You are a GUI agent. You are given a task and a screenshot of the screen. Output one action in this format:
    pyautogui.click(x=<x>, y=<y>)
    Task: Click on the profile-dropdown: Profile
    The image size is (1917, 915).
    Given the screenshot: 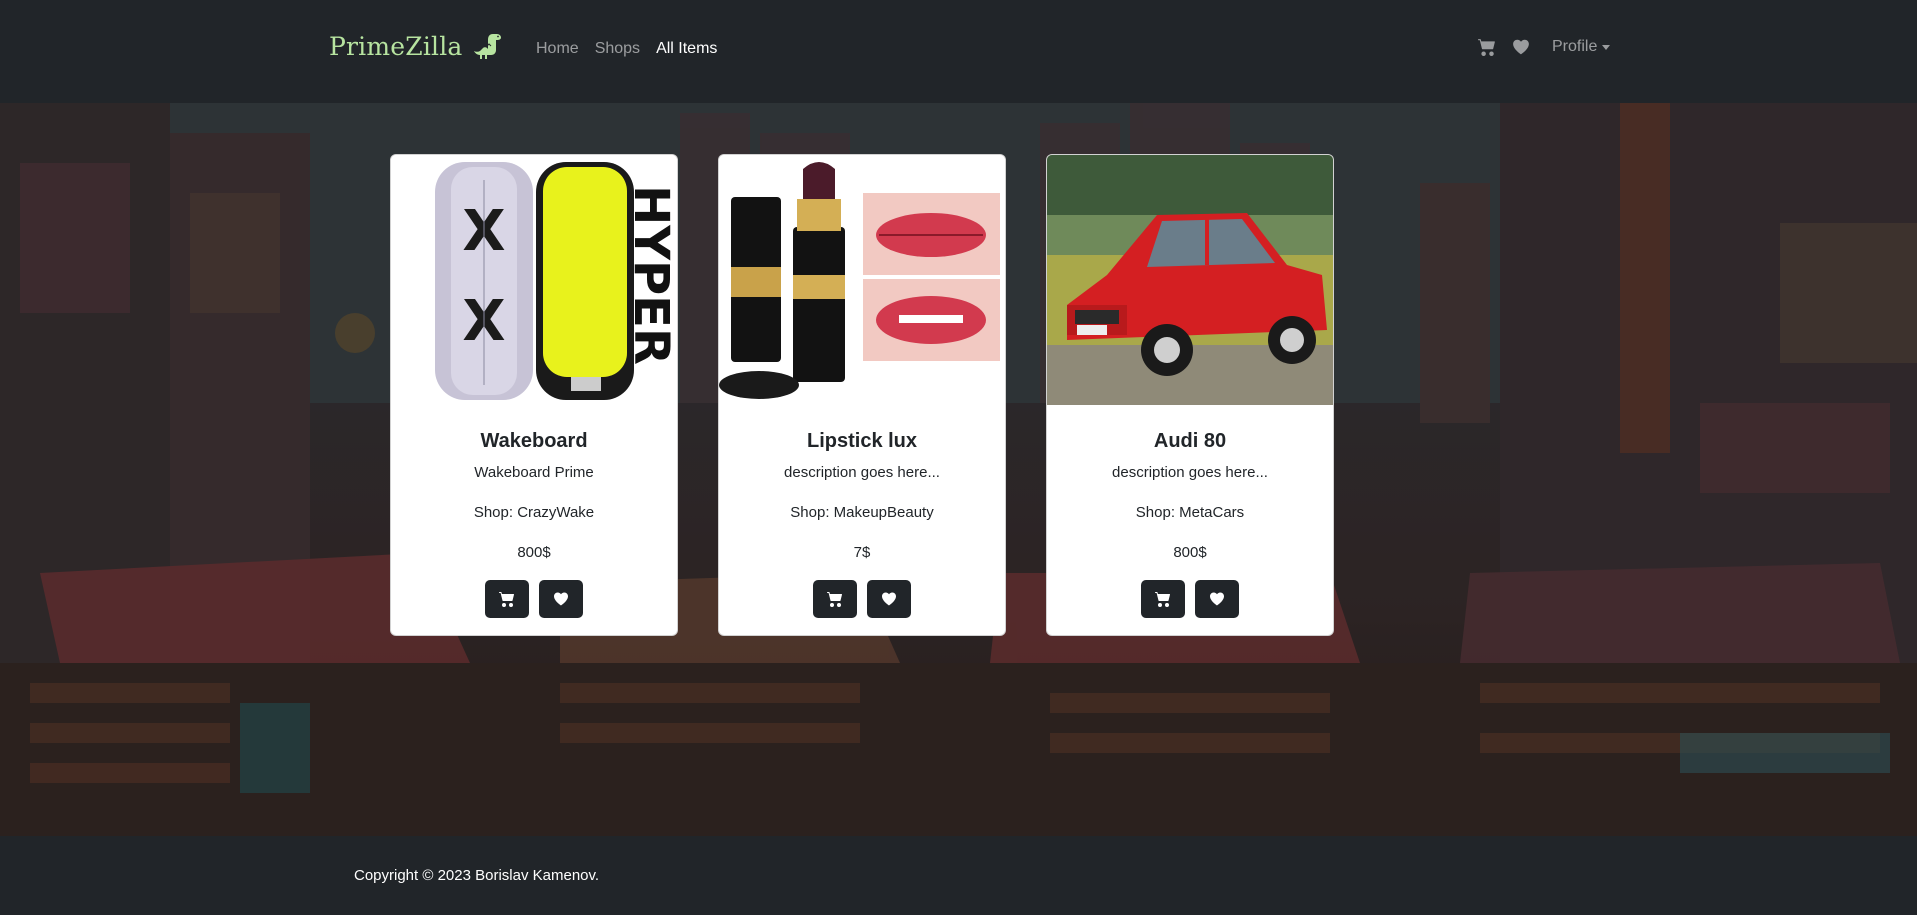 What is the action you would take?
    pyautogui.click(x=1581, y=47)
    